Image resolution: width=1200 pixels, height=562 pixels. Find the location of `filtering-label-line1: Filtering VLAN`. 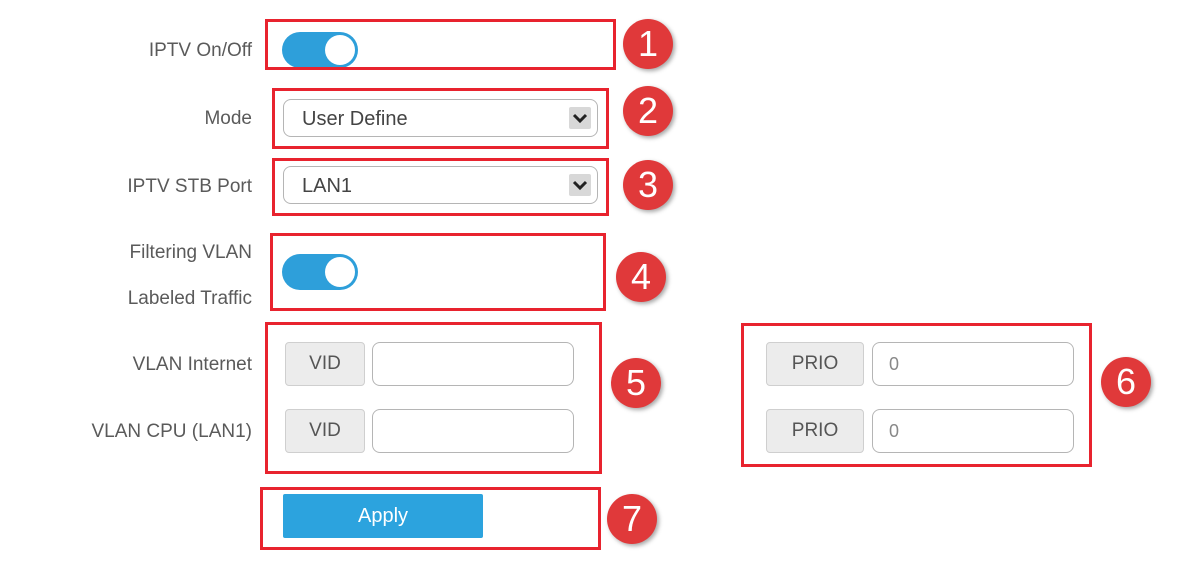

filtering-label-line1: Filtering VLAN is located at coordinates (191, 252).